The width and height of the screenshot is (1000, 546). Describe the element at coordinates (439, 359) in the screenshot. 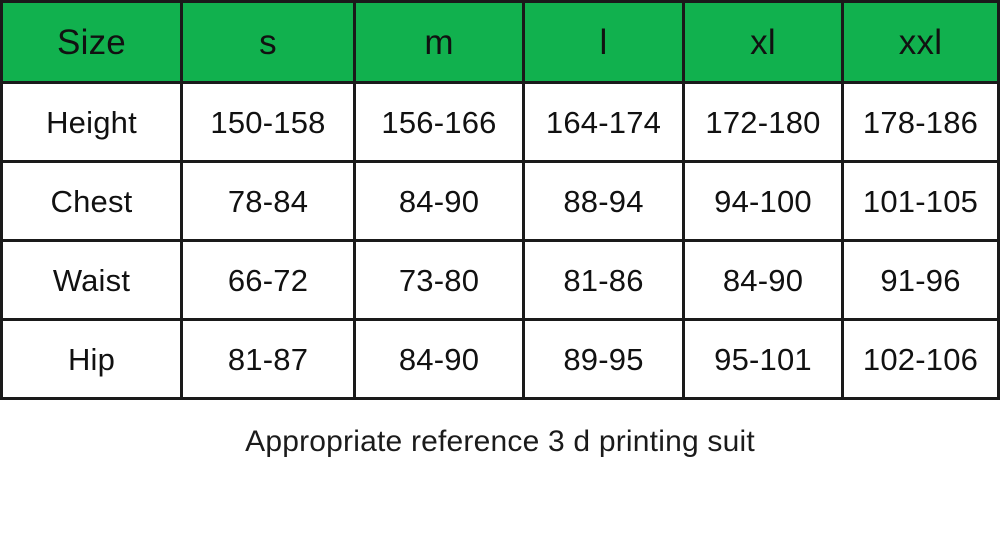

I see `cell-hip-m: 84-90` at that location.